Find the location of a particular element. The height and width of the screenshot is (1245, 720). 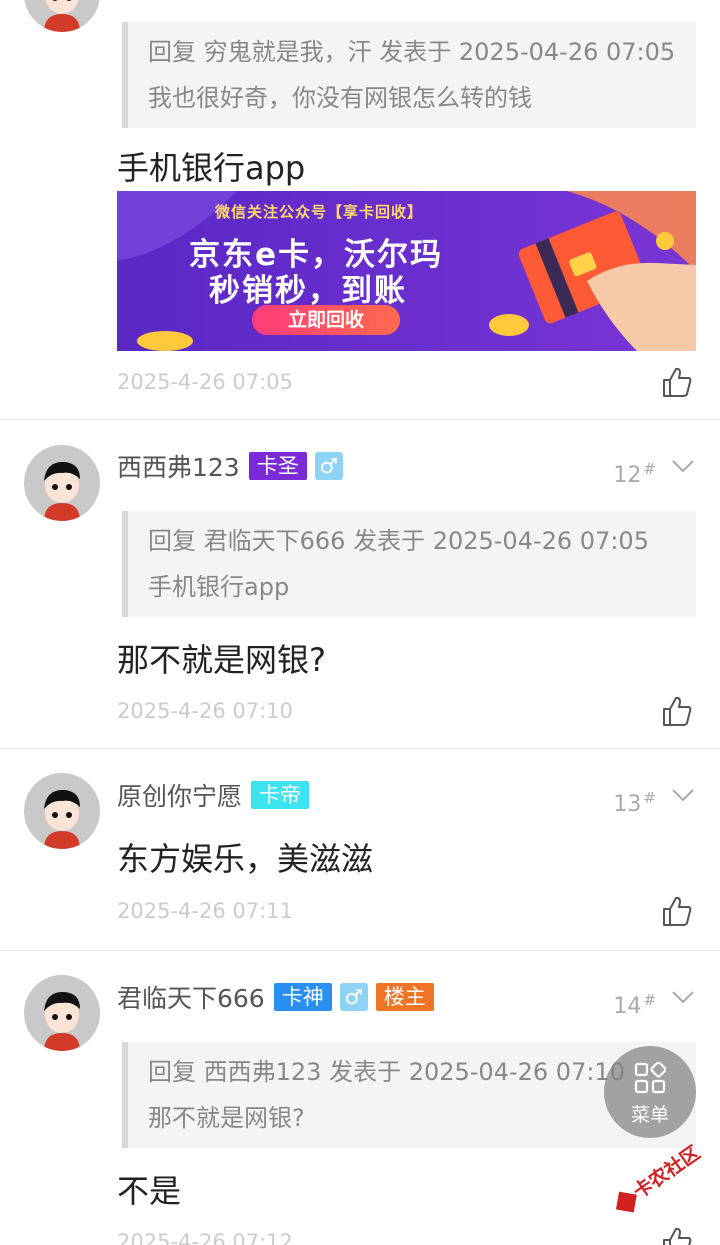

grid-menu-icon is located at coordinates (650, 1078).